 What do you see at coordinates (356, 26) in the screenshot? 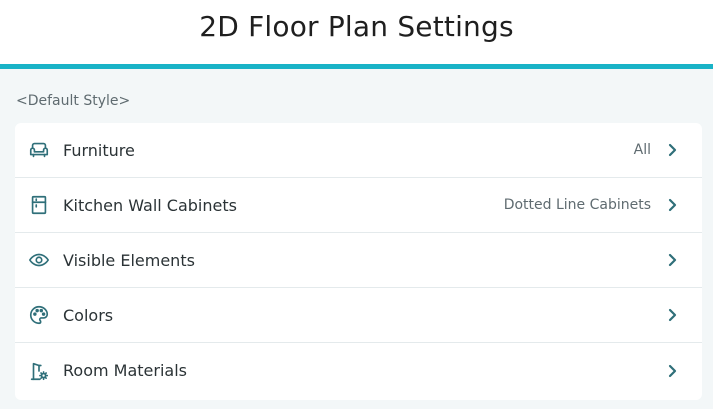
I see `page-title: 2D Floor Plan Settings` at bounding box center [356, 26].